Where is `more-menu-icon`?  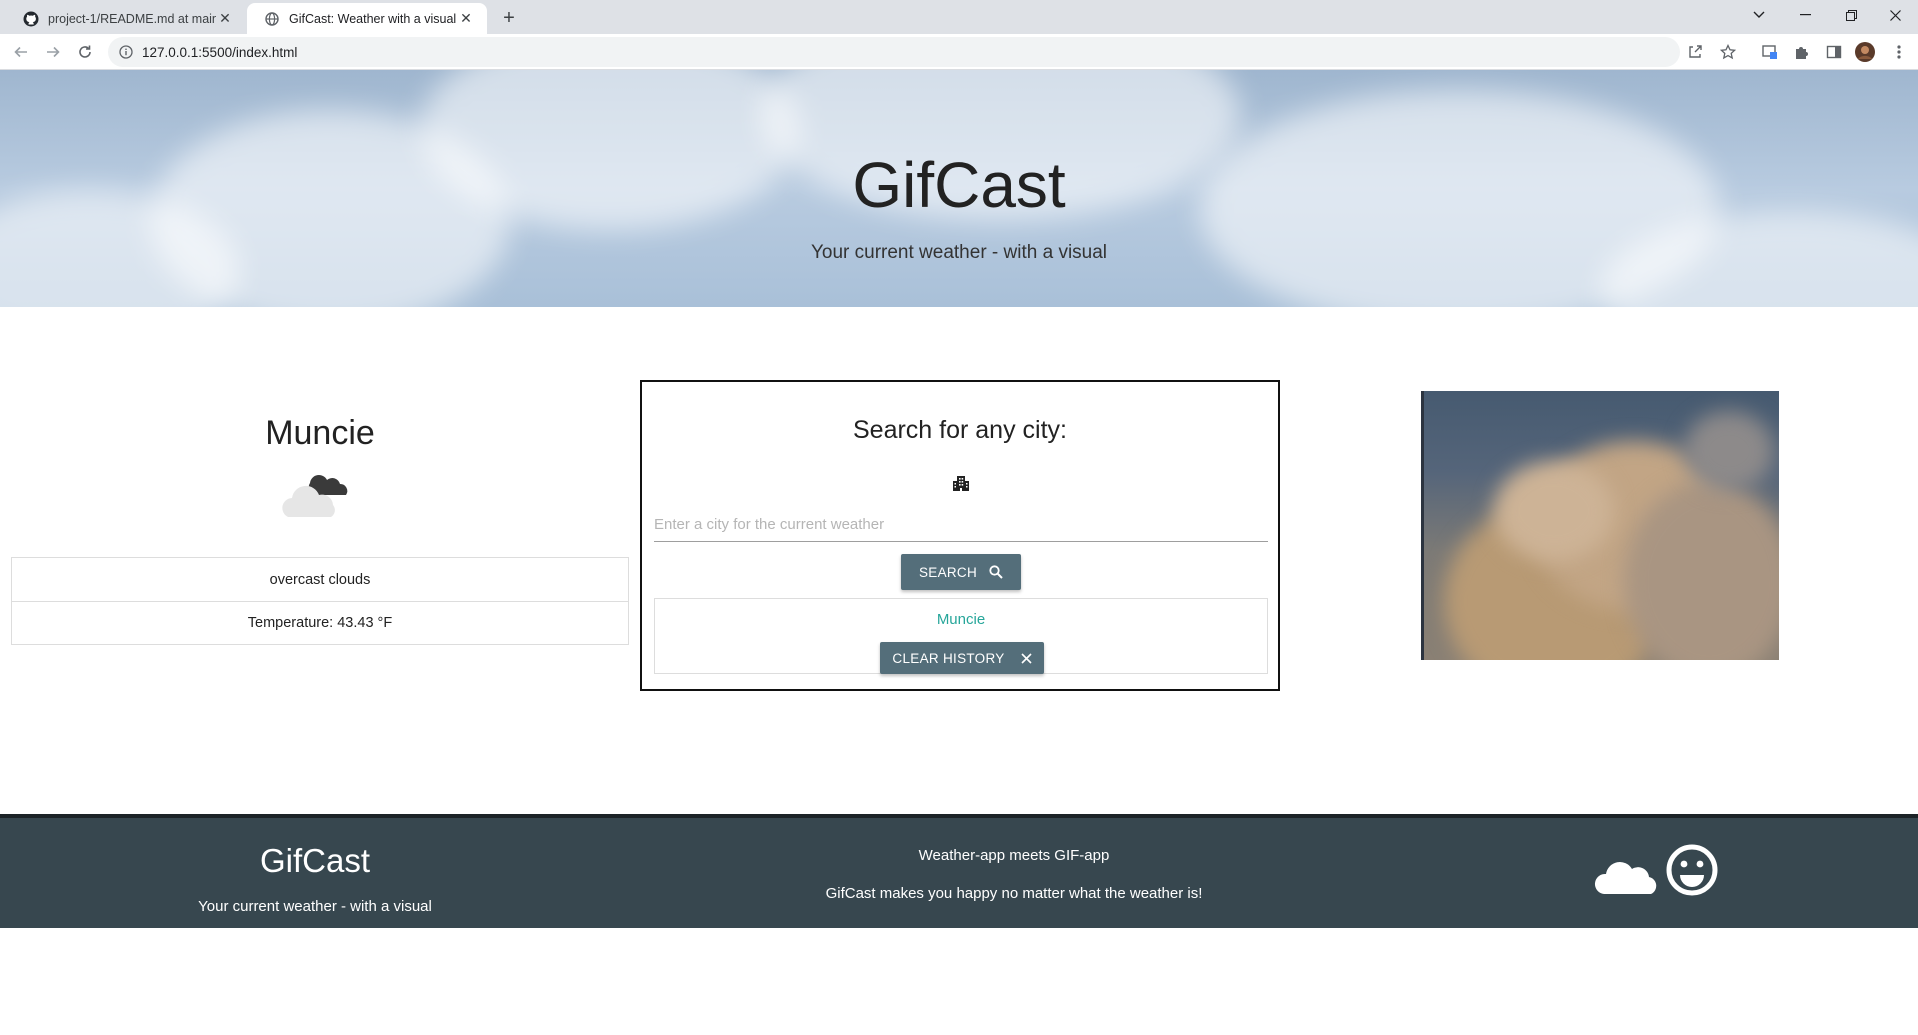 more-menu-icon is located at coordinates (1899, 52).